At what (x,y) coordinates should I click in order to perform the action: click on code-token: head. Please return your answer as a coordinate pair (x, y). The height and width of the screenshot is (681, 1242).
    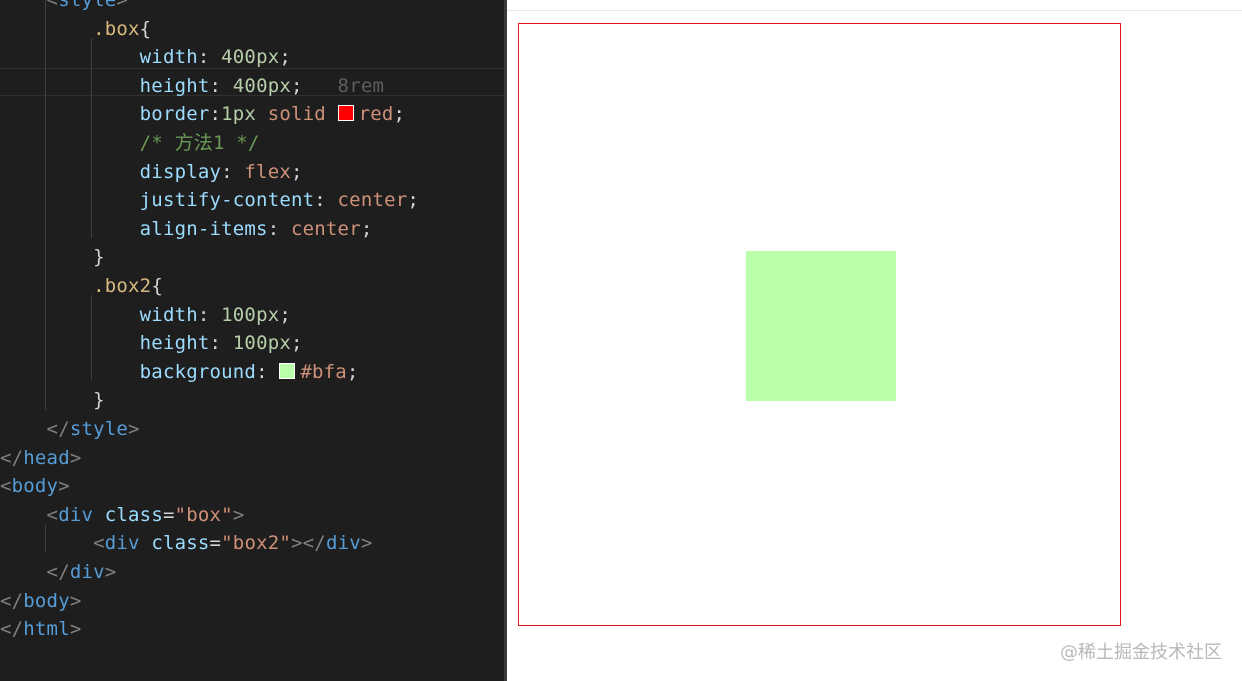
    Looking at the image, I should click on (46, 457).